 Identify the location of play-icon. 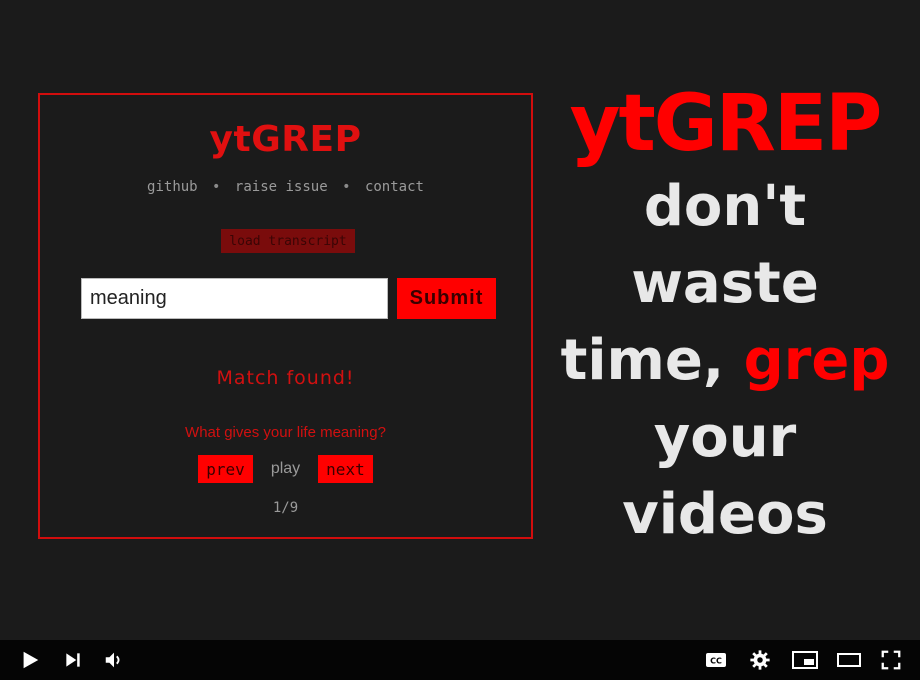
(30, 660).